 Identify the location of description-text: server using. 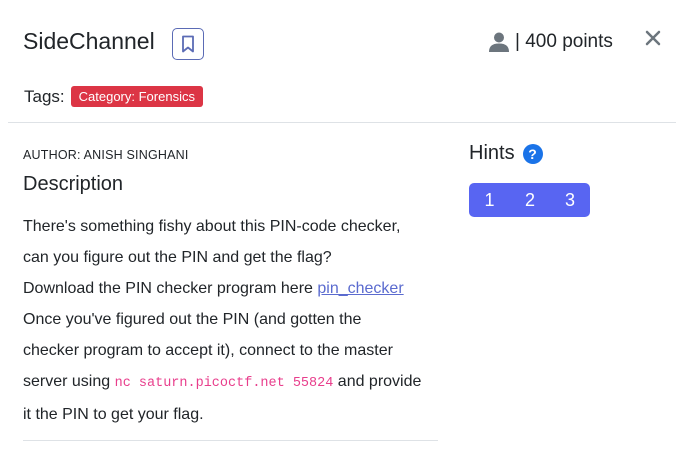
(69, 381).